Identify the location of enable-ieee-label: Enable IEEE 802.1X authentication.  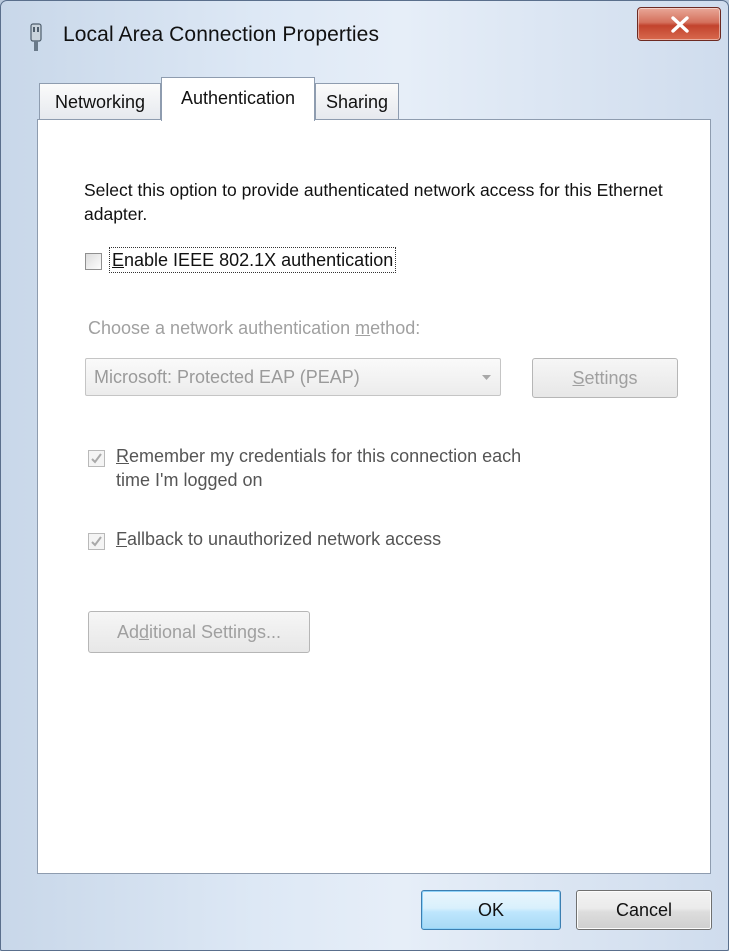
(252, 260).